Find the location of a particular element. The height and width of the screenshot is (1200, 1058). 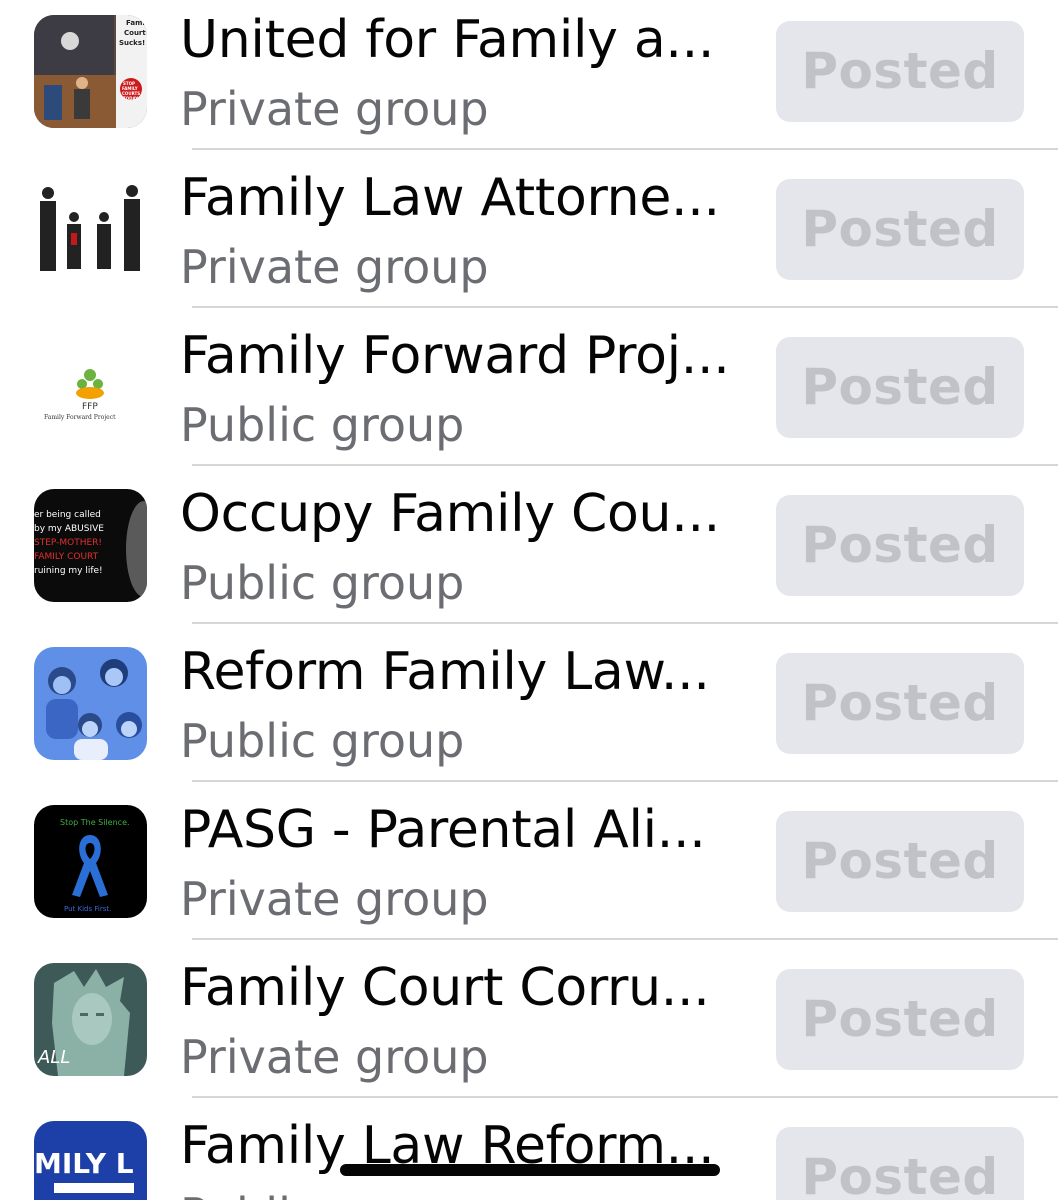

svg-text: Court is located at coordinates (135, 33).